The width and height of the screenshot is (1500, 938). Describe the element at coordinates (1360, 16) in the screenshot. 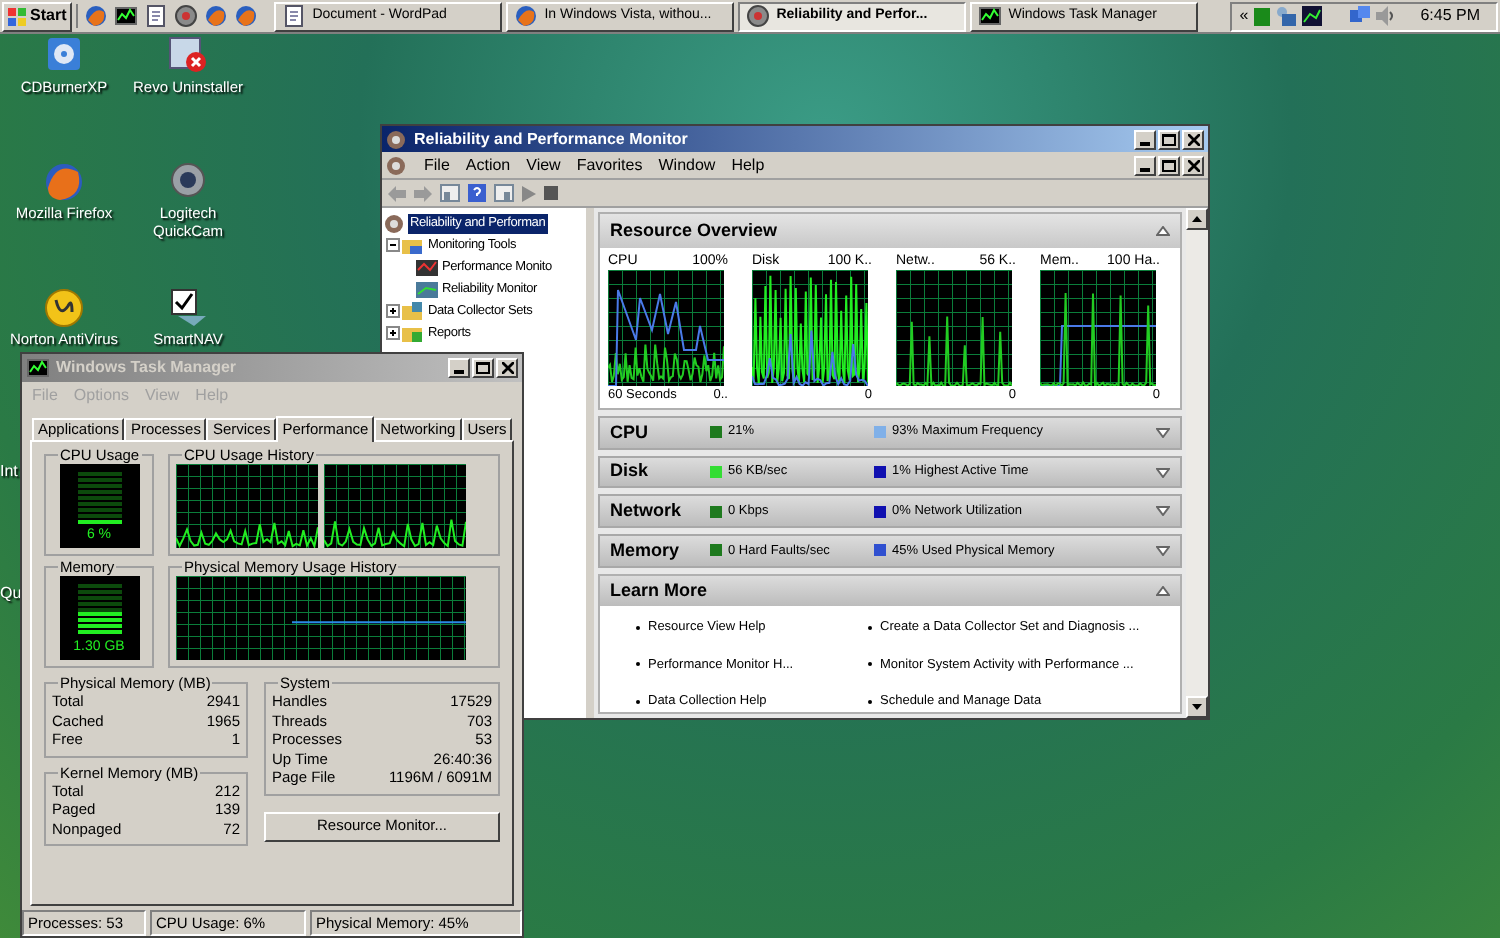

I see `display-icon` at that location.